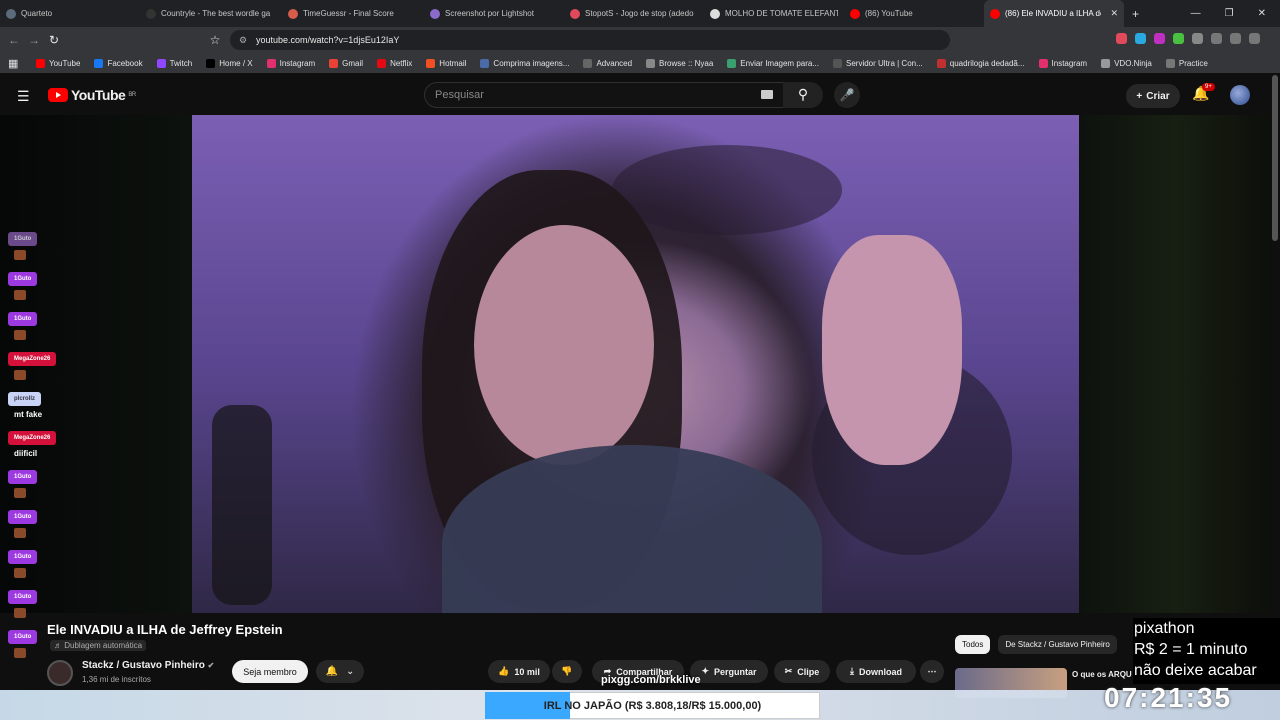 The width and height of the screenshot is (1280, 720). Describe the element at coordinates (1139, 96) in the screenshot. I see `plus-icon: +` at that location.